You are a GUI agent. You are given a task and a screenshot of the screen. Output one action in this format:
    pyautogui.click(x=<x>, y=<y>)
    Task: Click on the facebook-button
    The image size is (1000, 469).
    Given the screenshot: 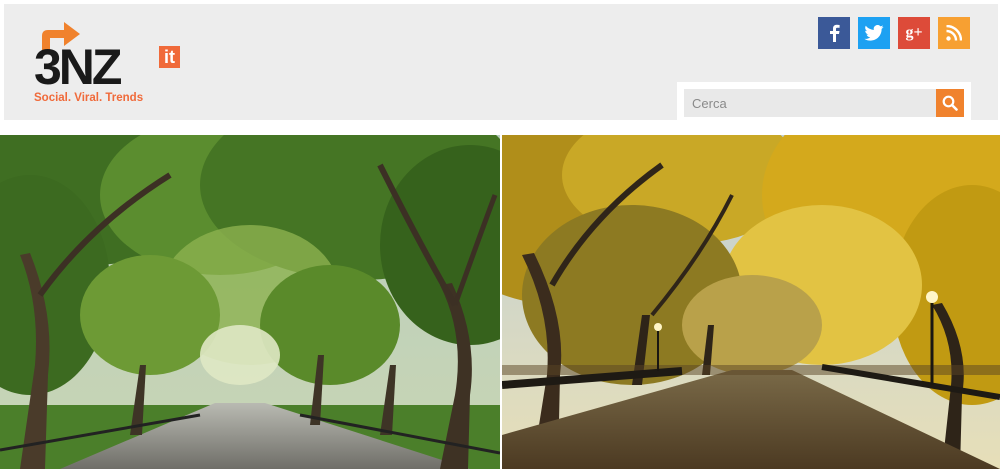 What is the action you would take?
    pyautogui.click(x=834, y=33)
    